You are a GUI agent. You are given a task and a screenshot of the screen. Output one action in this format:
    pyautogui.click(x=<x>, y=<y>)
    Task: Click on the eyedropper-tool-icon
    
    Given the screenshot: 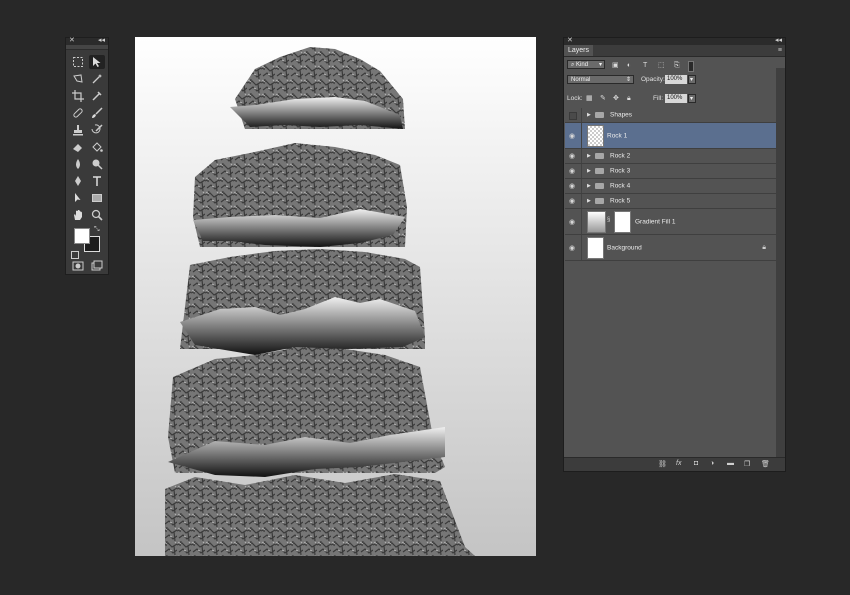 What is the action you would take?
    pyautogui.click(x=97, y=96)
    